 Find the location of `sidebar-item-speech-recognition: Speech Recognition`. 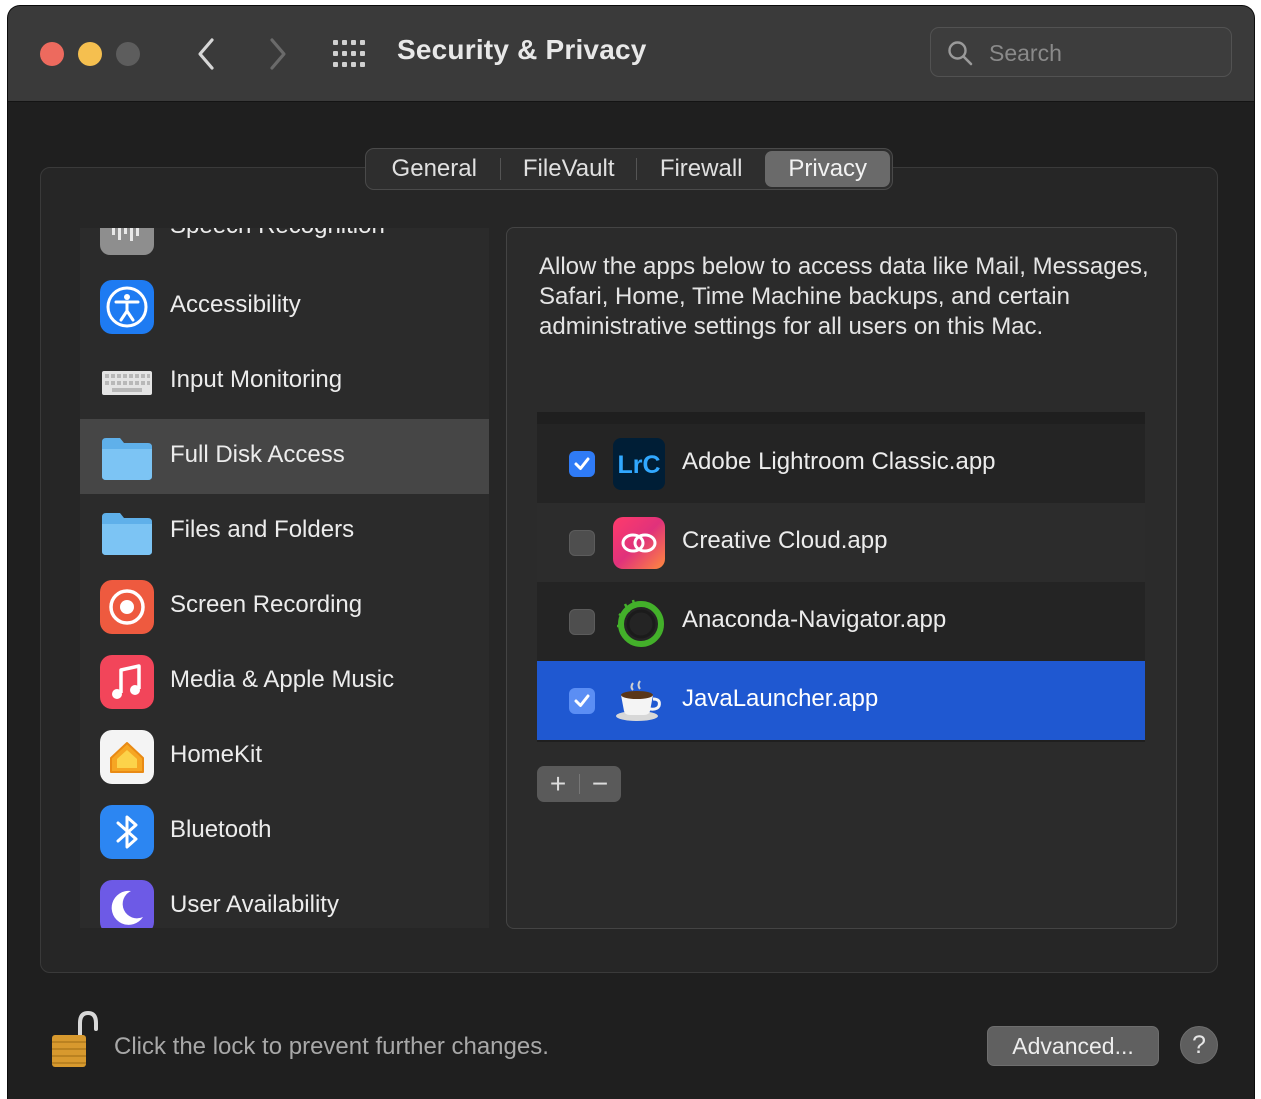

sidebar-item-speech-recognition: Speech Recognition is located at coordinates (284, 246).